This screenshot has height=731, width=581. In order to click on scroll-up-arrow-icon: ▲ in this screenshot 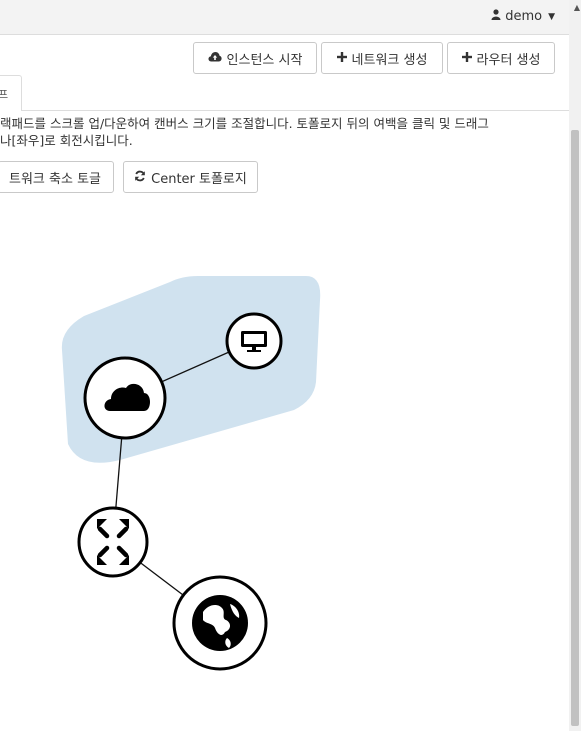, I will do `click(577, 7)`.